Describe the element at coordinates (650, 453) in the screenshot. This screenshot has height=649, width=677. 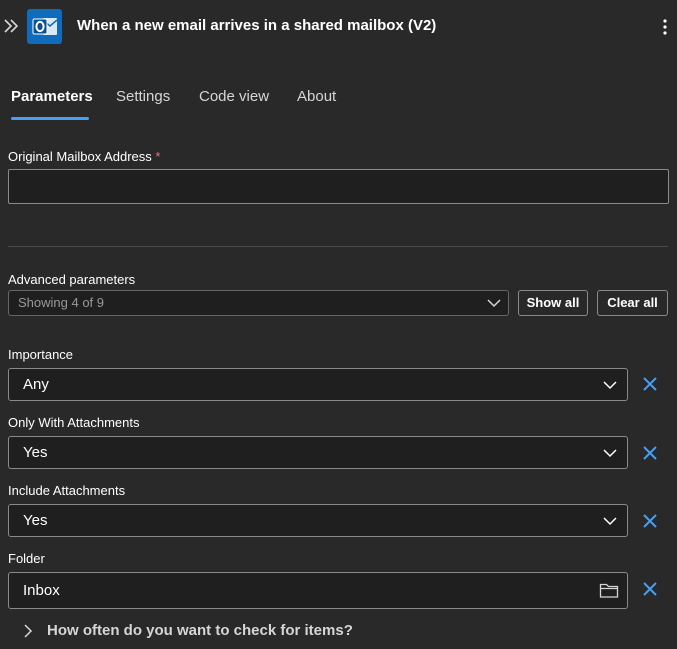
I see `remove-only-with-attachments-icon` at that location.